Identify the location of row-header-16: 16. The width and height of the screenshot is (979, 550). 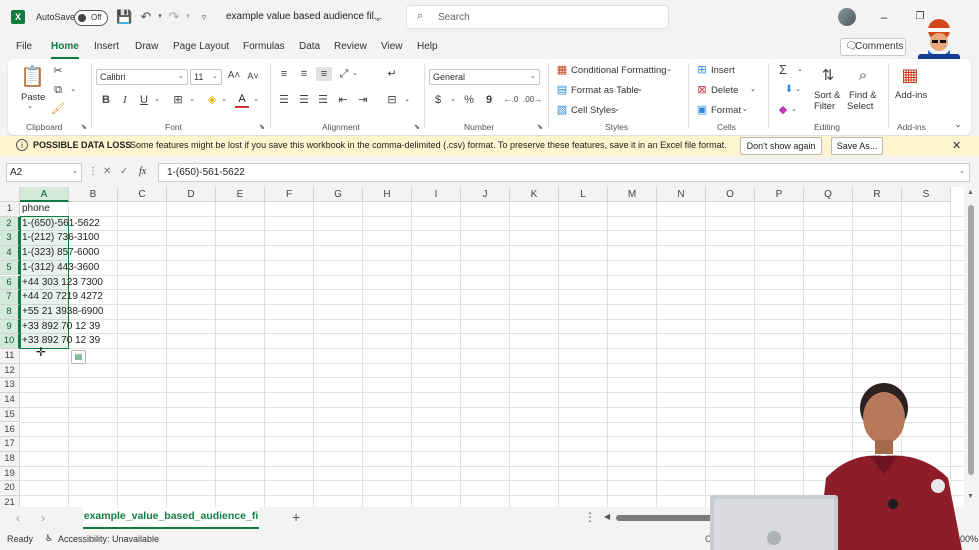
(10, 430).